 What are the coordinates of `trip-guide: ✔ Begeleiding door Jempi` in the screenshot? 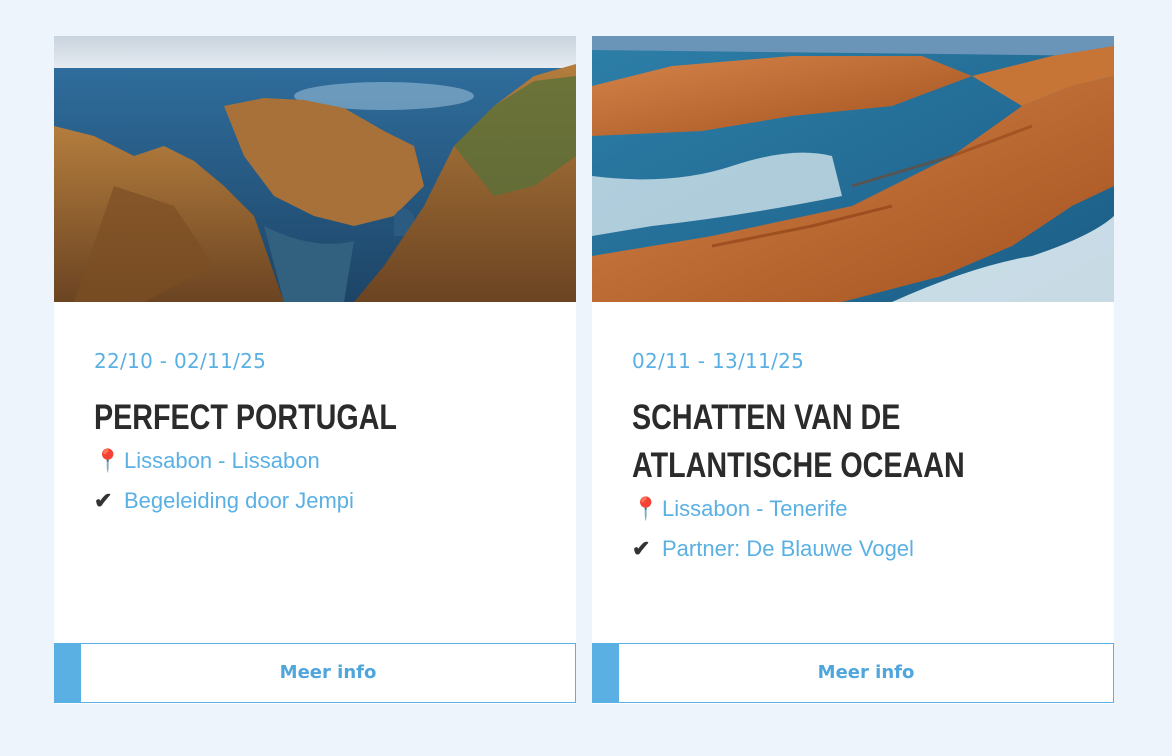 It's located at (224, 501).